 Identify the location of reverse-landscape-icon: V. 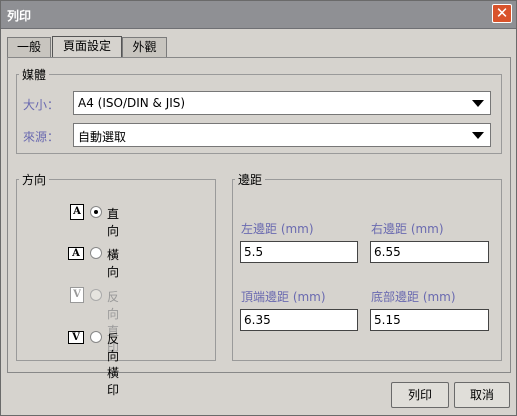
(76, 337).